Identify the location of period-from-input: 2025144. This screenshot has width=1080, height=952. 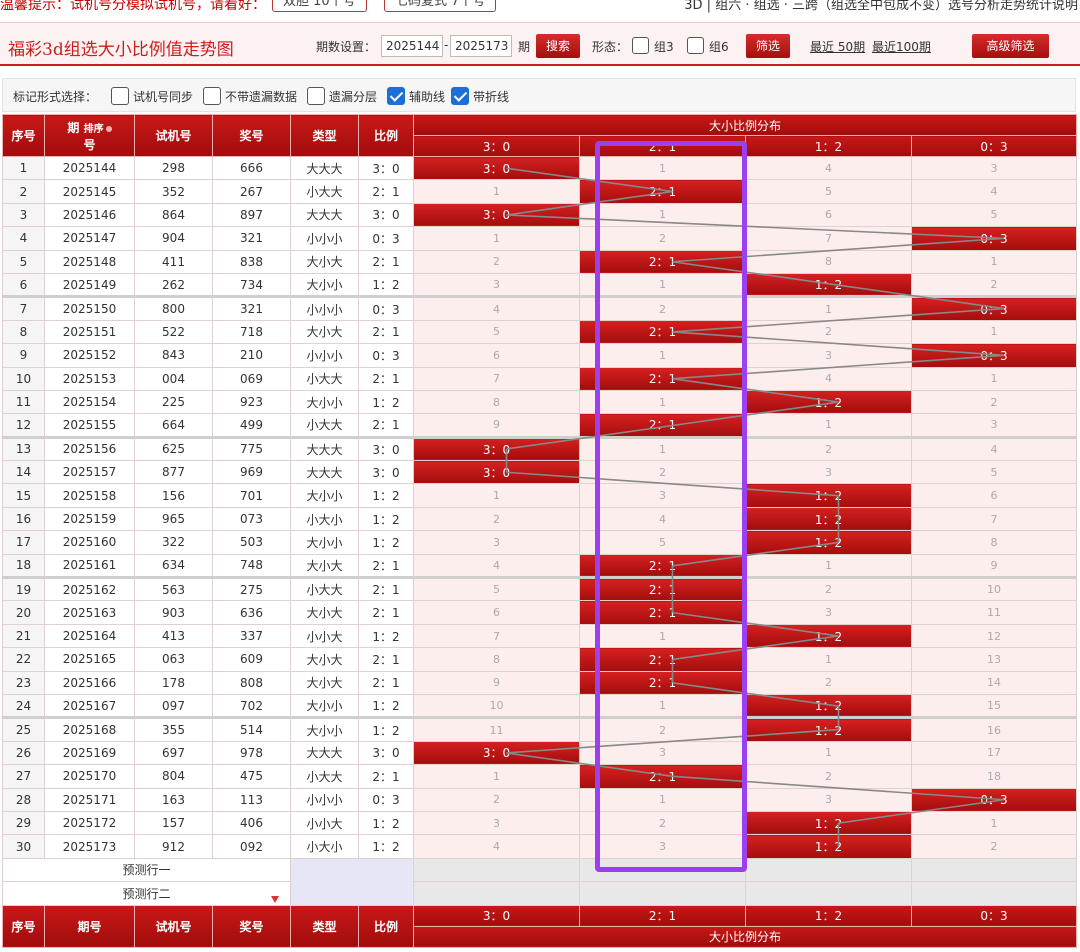
(412, 46).